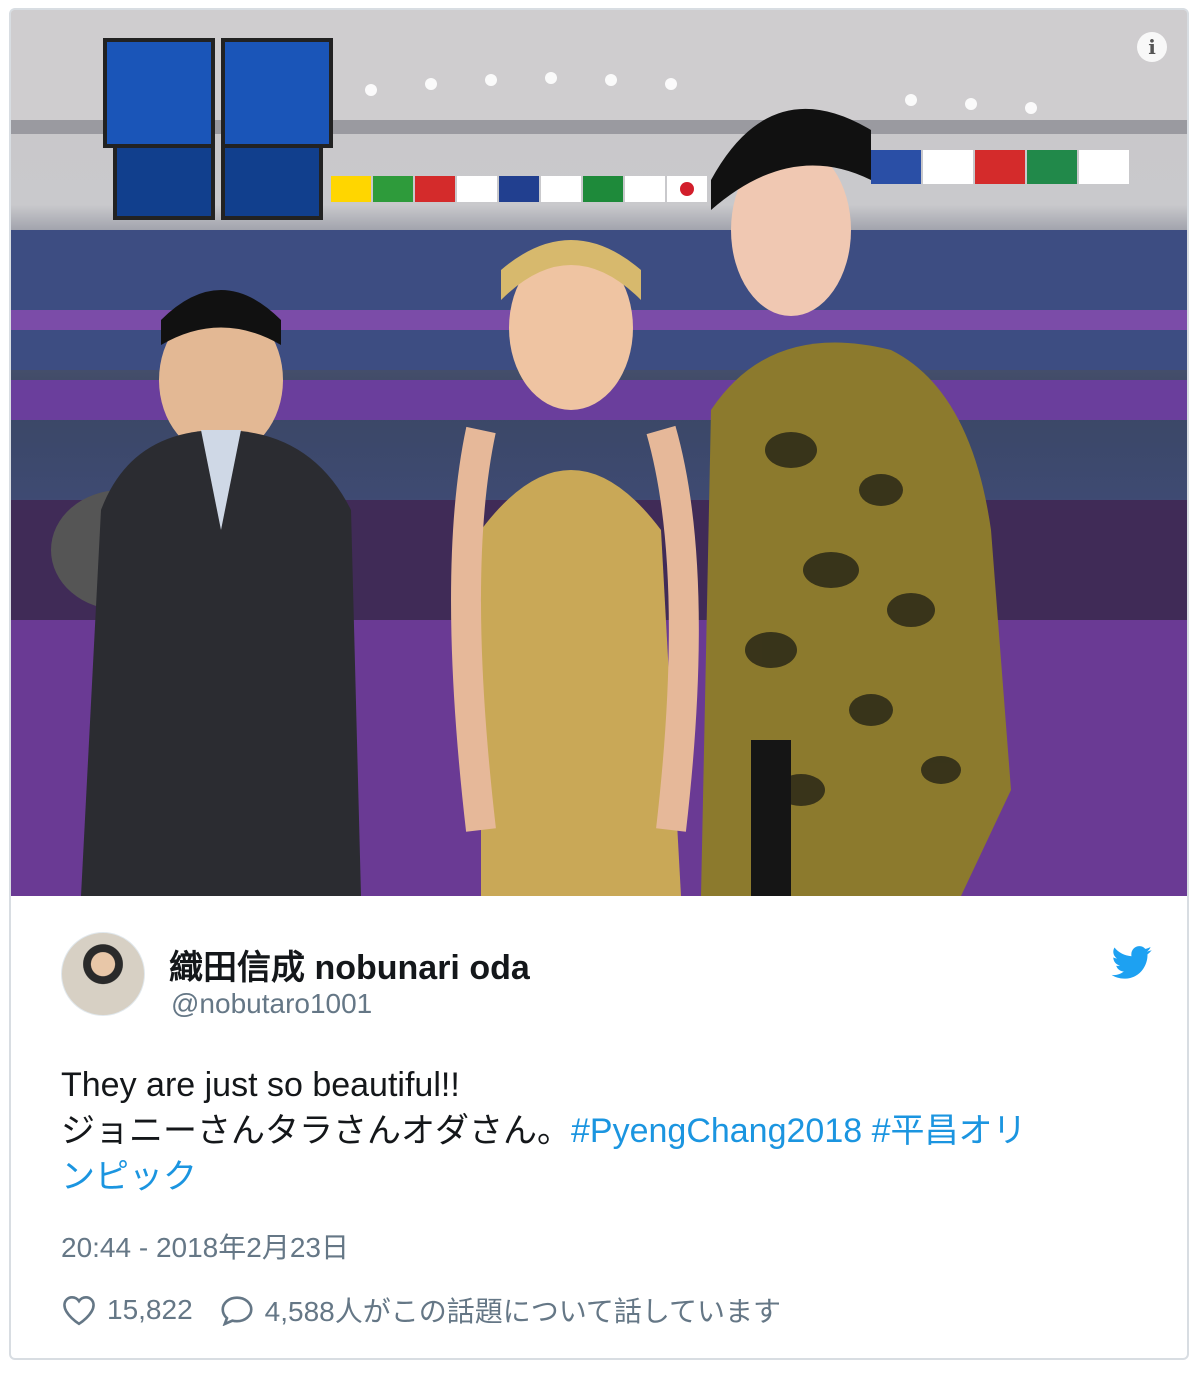  What do you see at coordinates (205, 1246) in the screenshot?
I see `tweet-timestamp: 20:44 - 2018年2月23日` at bounding box center [205, 1246].